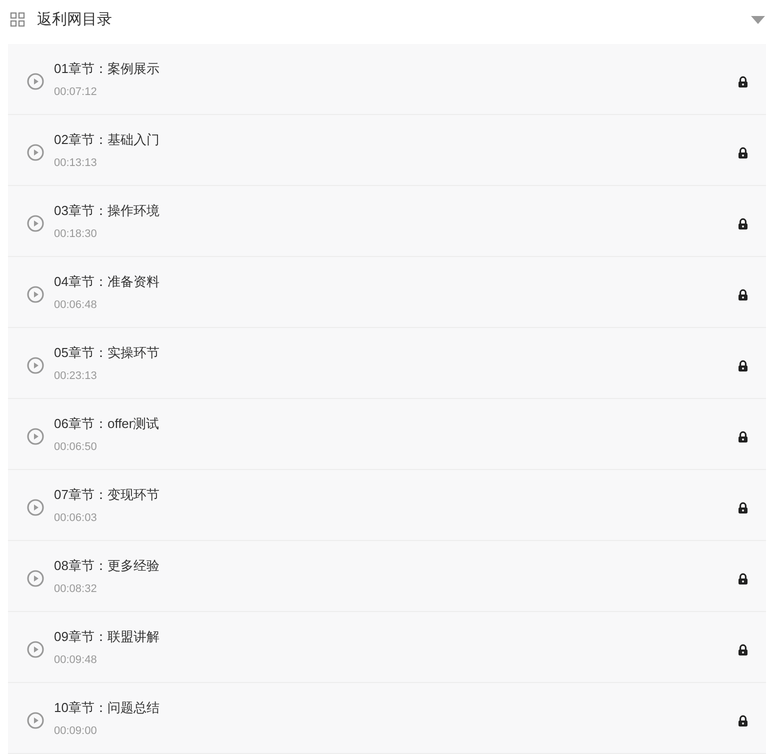 This screenshot has height=754, width=772. I want to click on lesson-row: 04章节：准备资料 00:06:48, so click(387, 292).